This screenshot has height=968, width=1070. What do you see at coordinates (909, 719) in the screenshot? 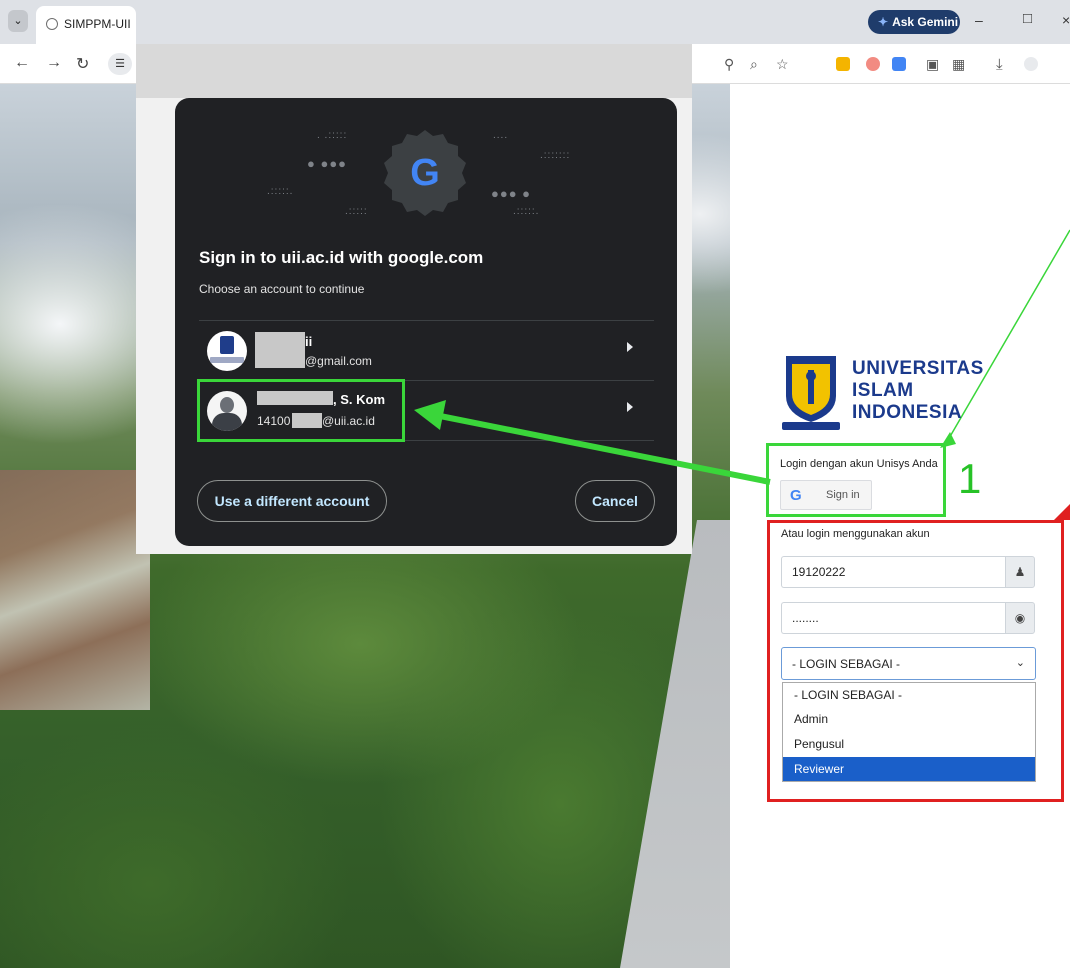
I see `role-option-admin: Admin` at bounding box center [909, 719].